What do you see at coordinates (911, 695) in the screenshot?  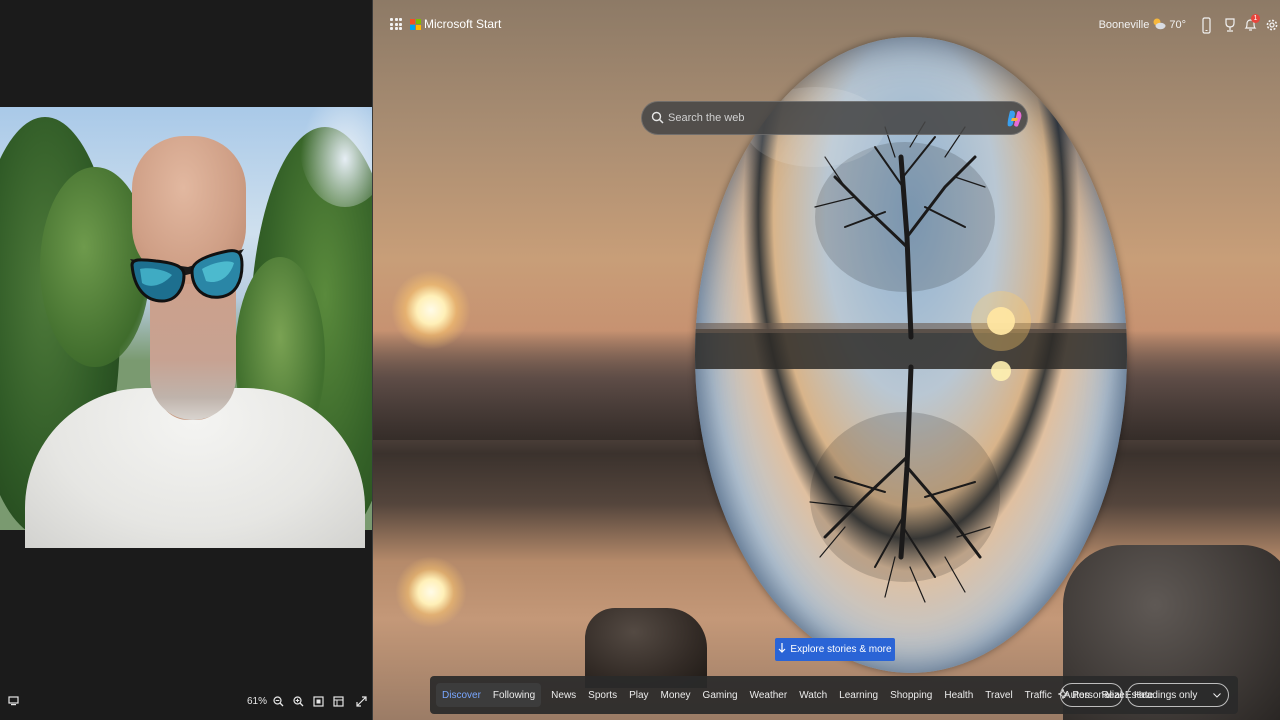 I see `nav-shopping: Shopping` at bounding box center [911, 695].